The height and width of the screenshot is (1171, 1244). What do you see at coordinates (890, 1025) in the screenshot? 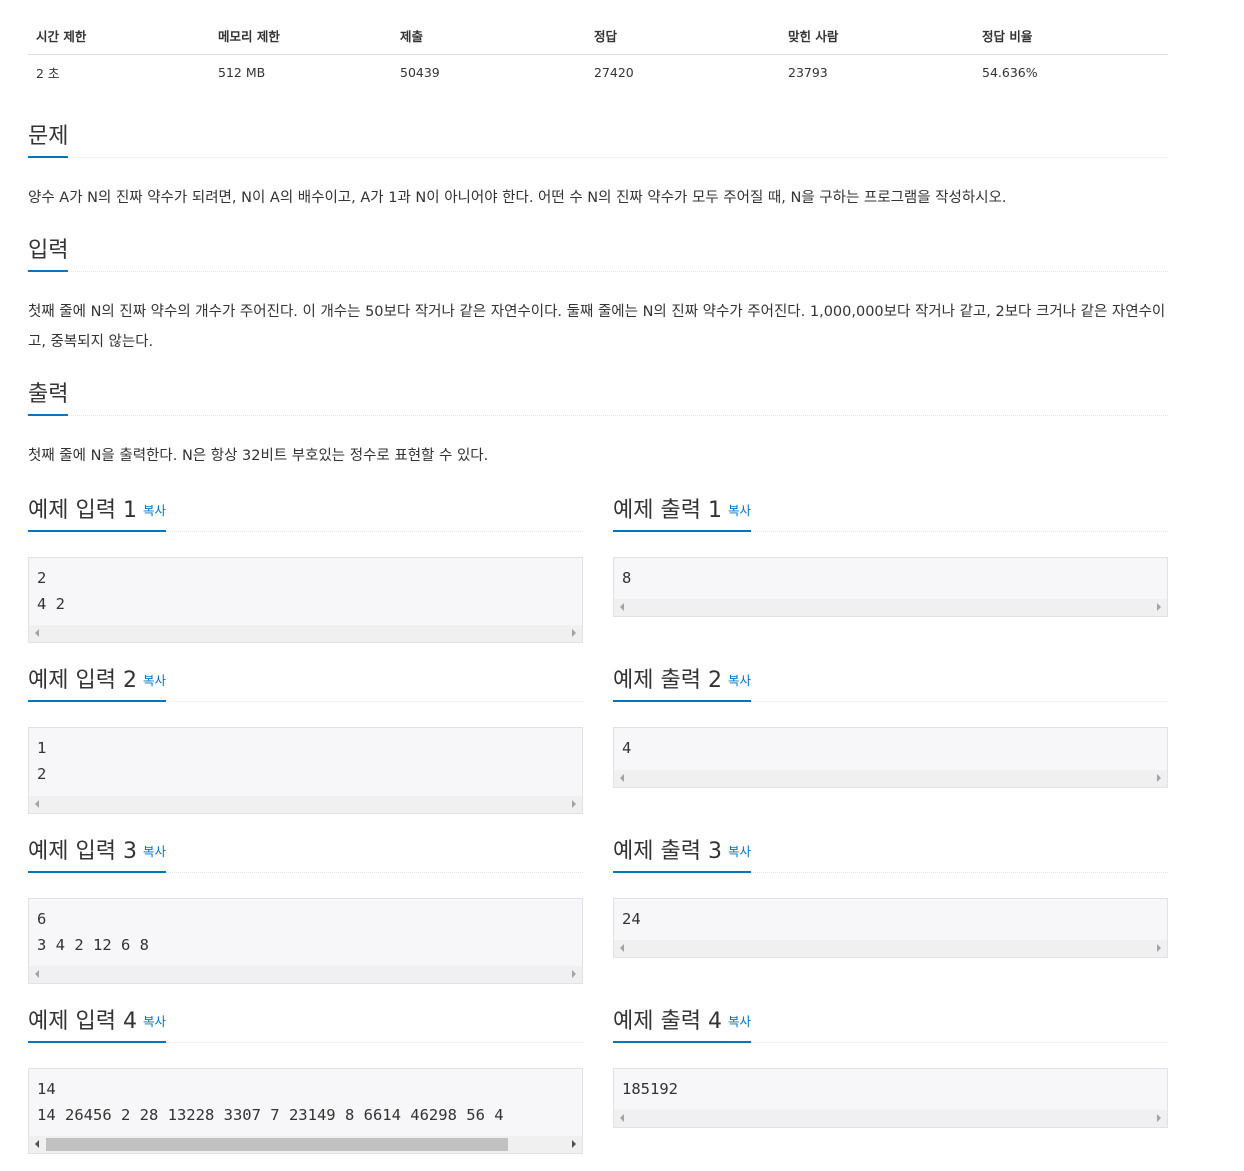
I see `sample-output-4-headline: 예제 출력 4 복사` at bounding box center [890, 1025].